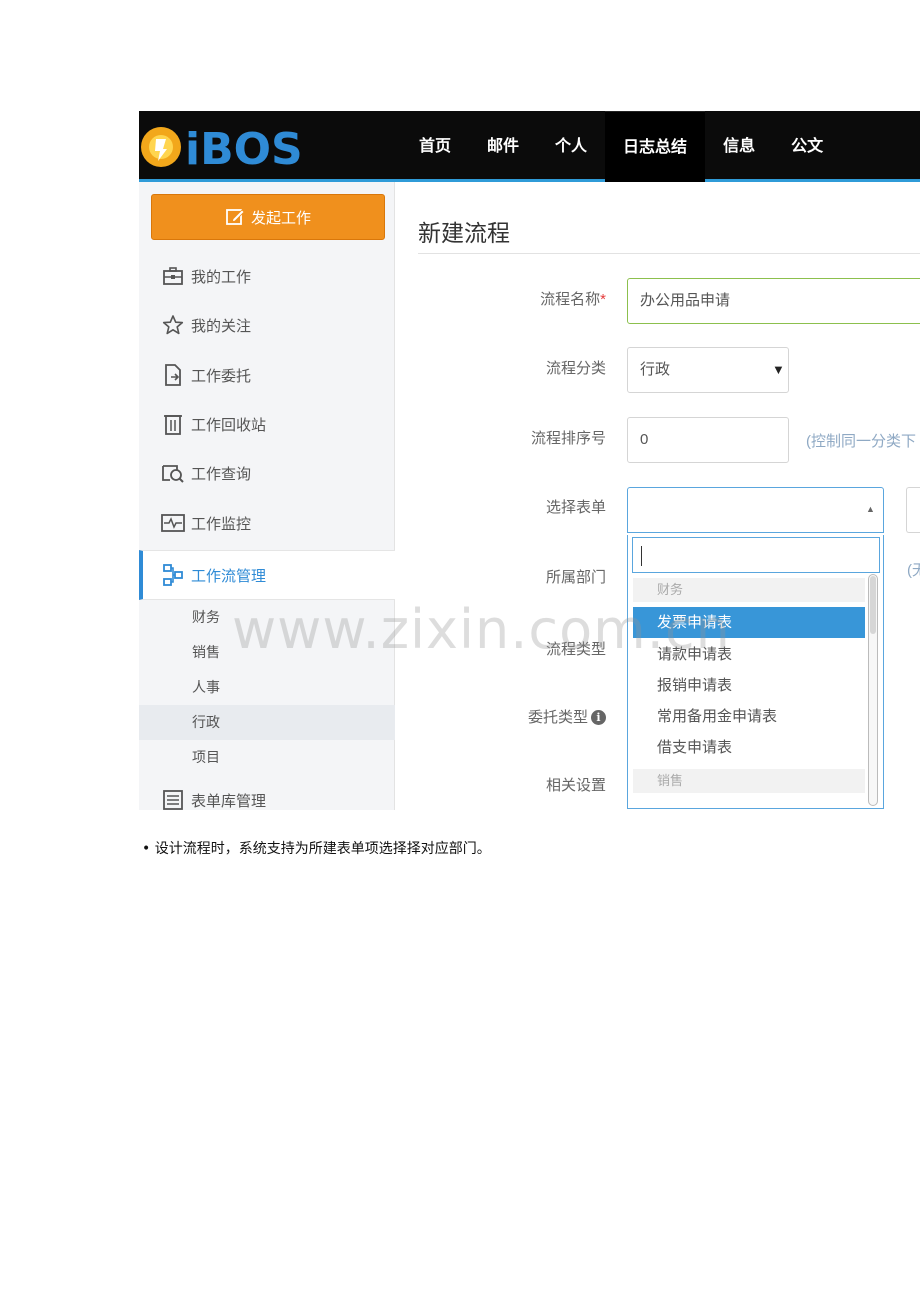  I want to click on flow-category-label: 流程分类, so click(575, 368).